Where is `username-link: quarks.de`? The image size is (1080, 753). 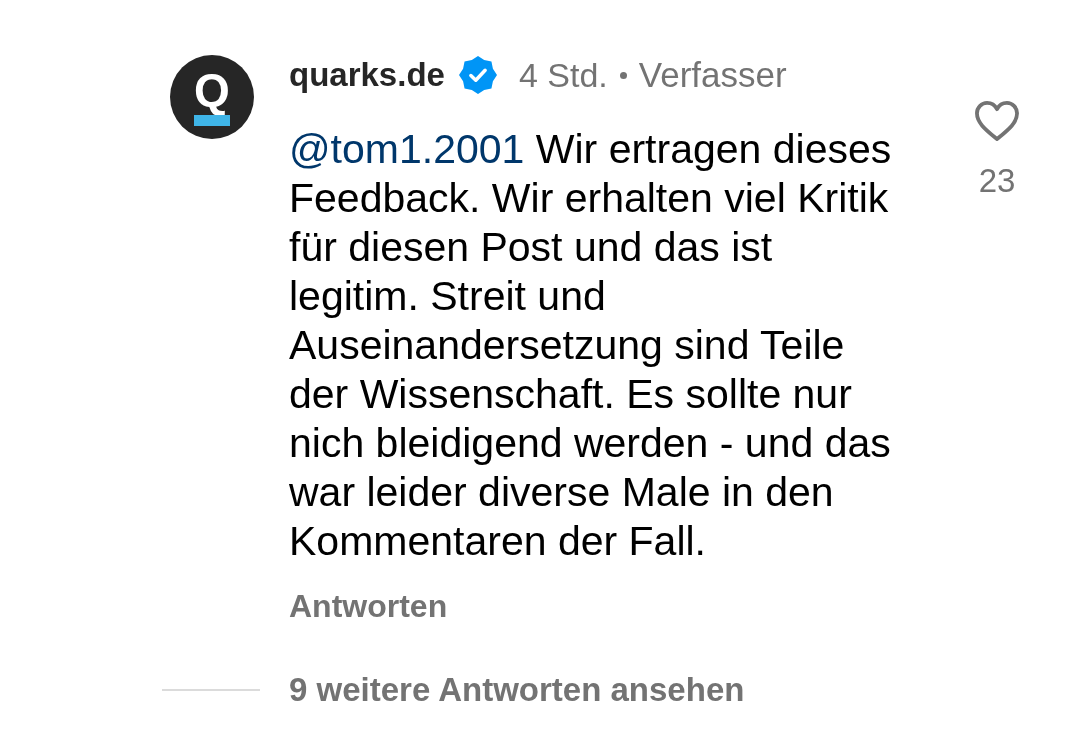 username-link: quarks.de is located at coordinates (367, 75).